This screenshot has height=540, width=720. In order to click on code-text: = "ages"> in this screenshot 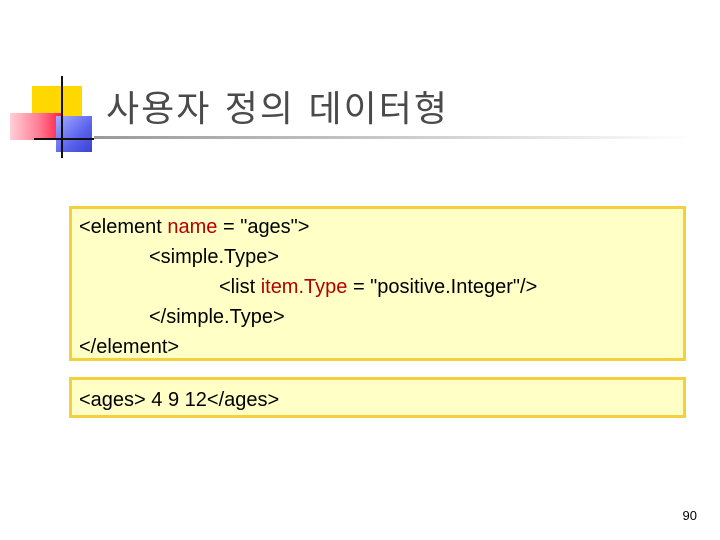, I will do `click(263, 227)`.